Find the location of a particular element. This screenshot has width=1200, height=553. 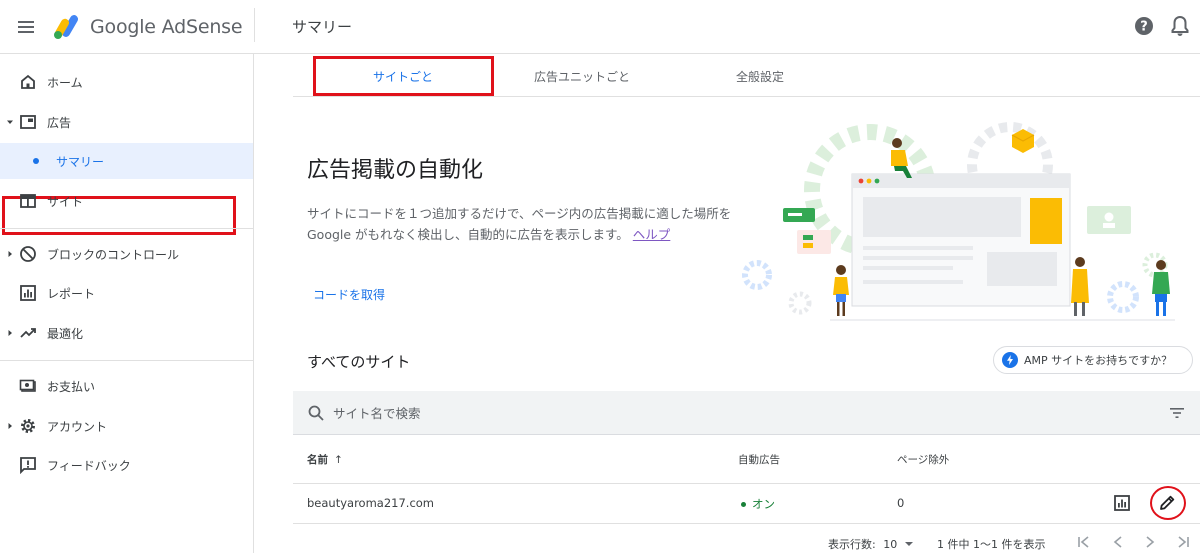

payment-icon is located at coordinates (27, 385).